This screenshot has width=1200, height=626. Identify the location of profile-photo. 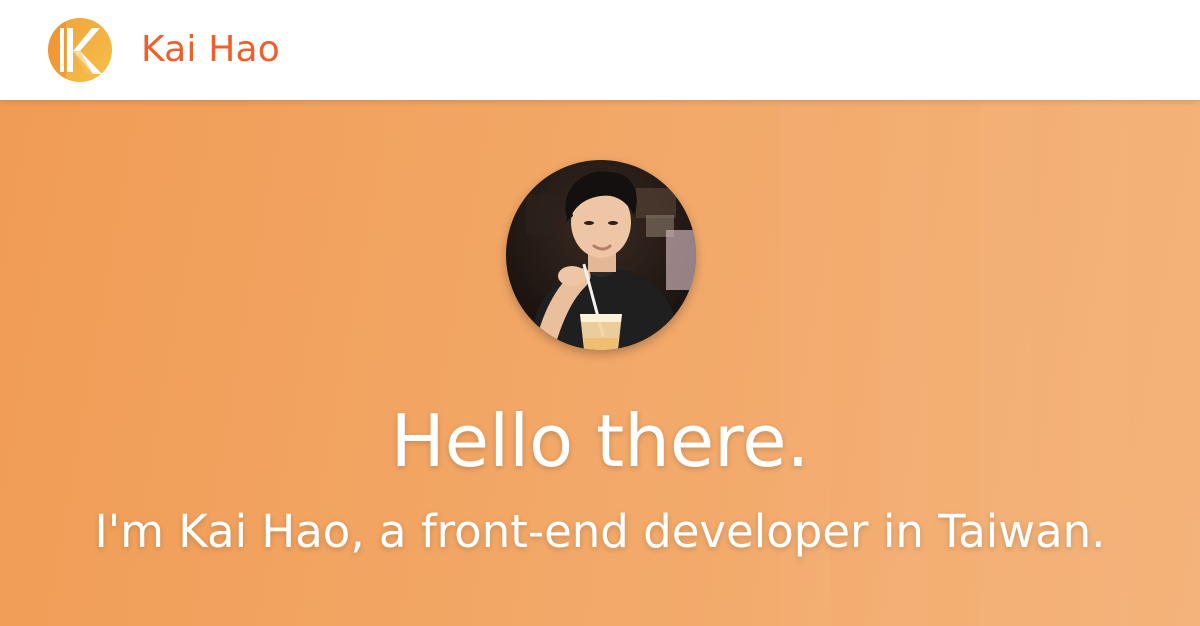
(601, 255).